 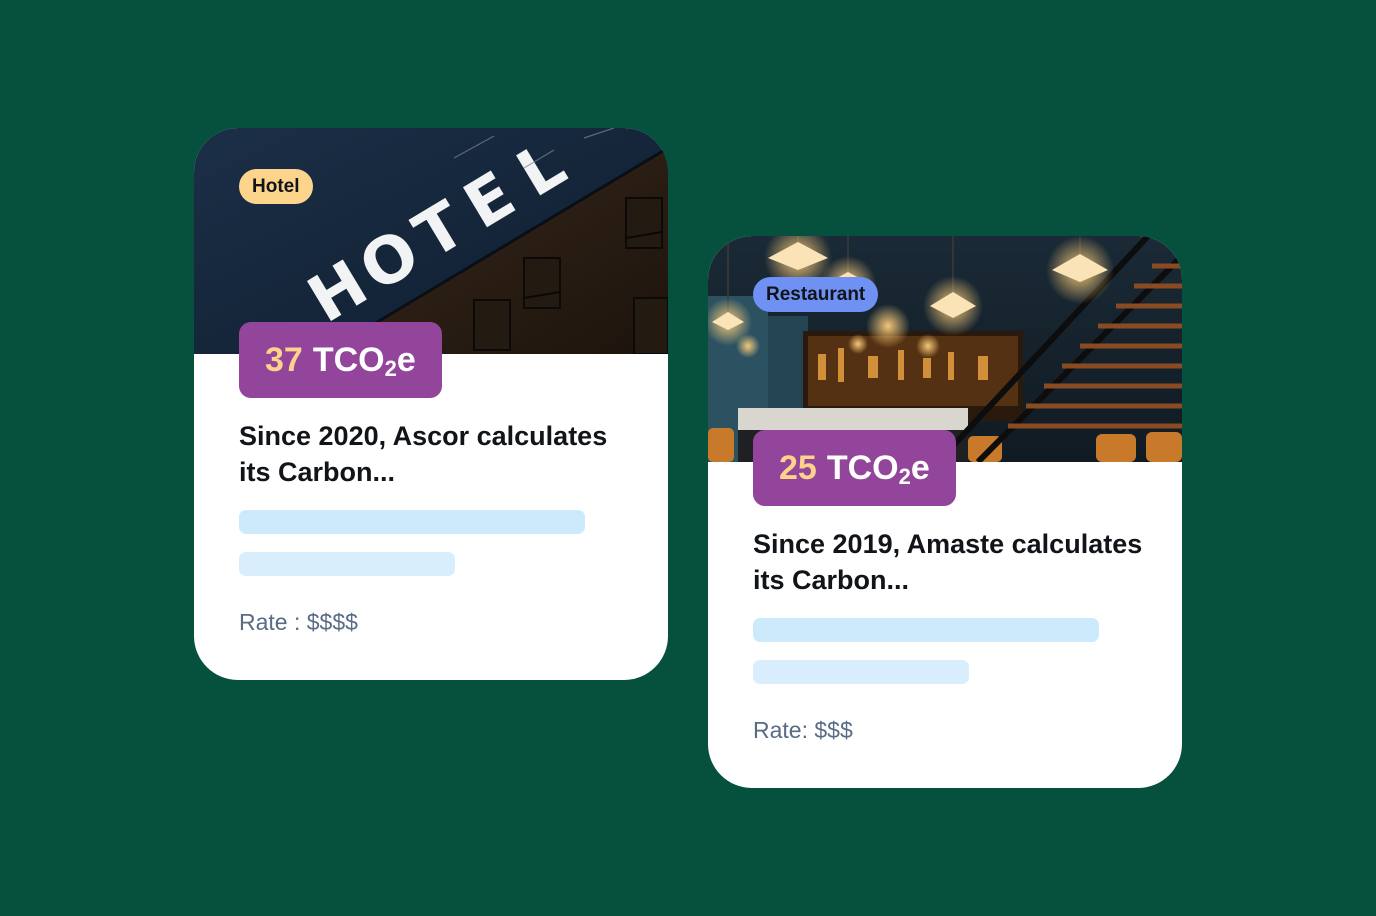 What do you see at coordinates (803, 730) in the screenshot?
I see `rate-label: Rate: $$$` at bounding box center [803, 730].